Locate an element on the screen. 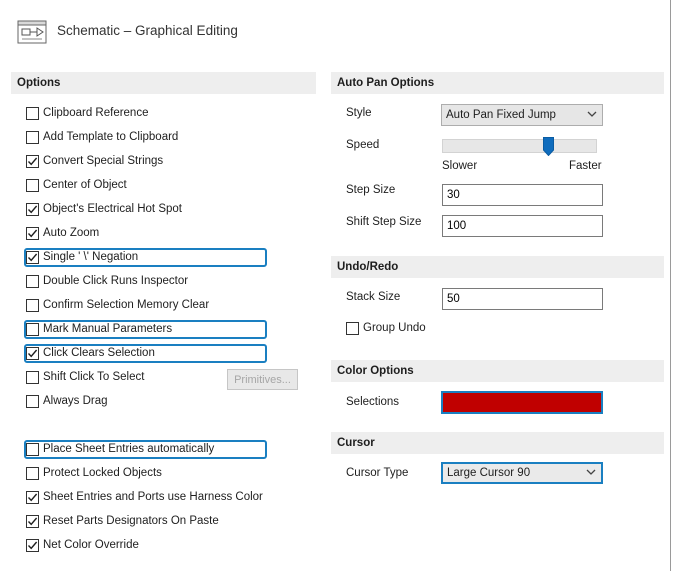  auto-pan-section-heading: Auto Pan Options is located at coordinates (497, 83).